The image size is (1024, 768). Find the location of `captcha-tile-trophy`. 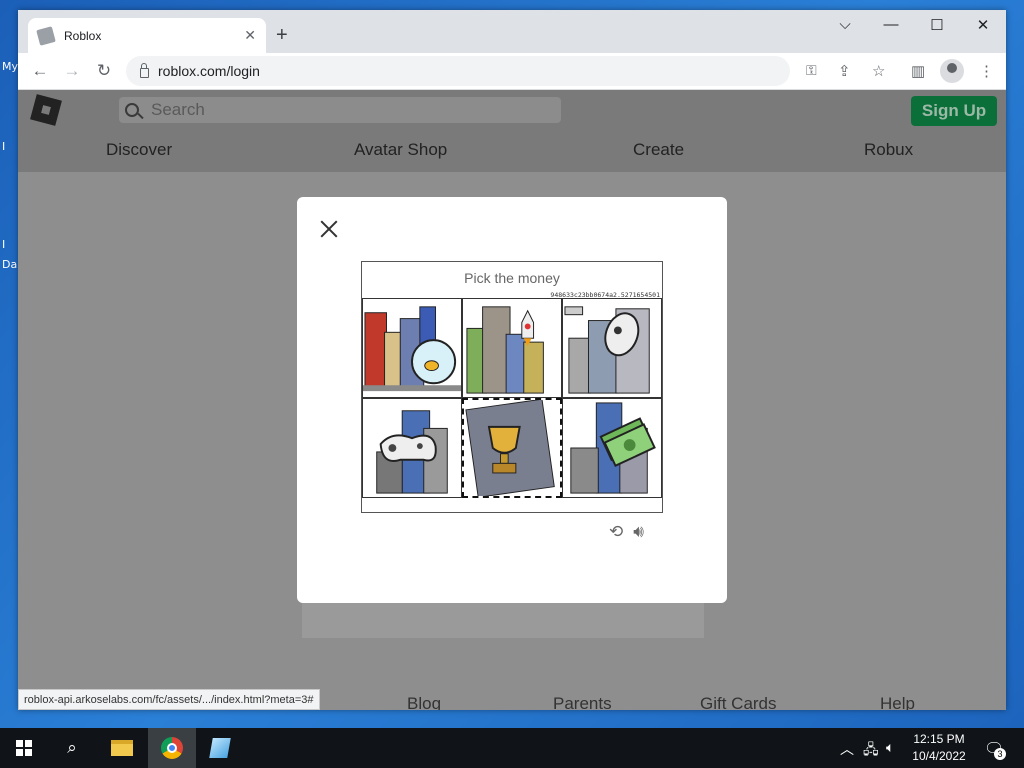

captcha-tile-trophy is located at coordinates (512, 448).